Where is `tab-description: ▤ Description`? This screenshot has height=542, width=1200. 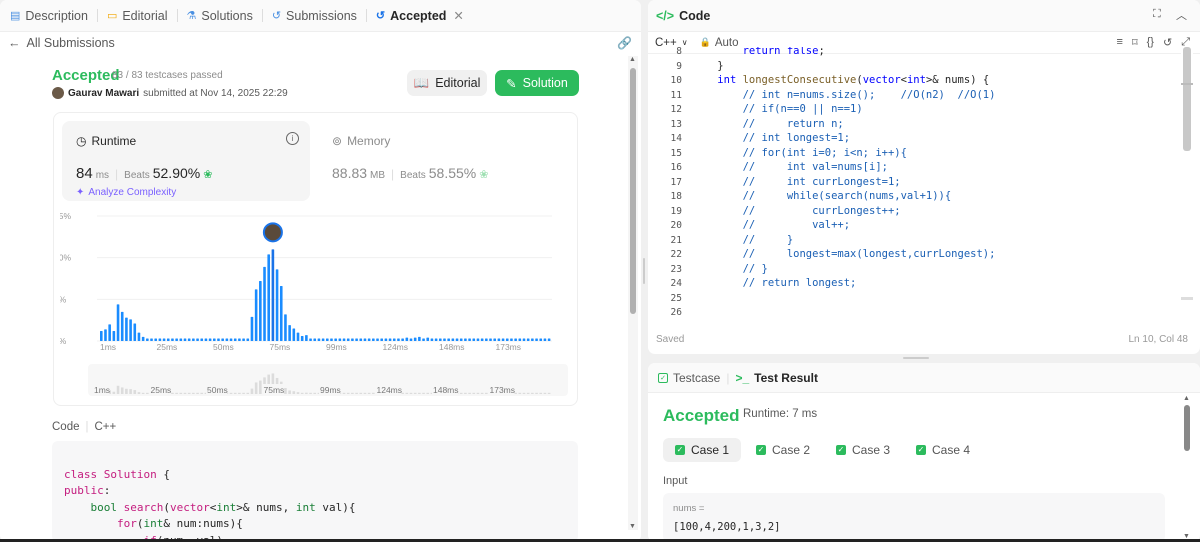
tab-description: ▤ Description is located at coordinates (49, 16).